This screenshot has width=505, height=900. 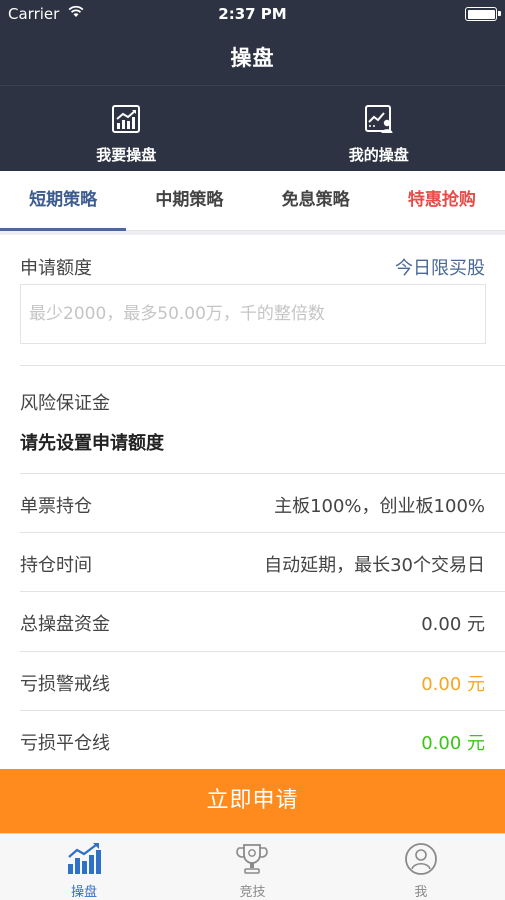 I want to click on bottom-tab-bar: 操盘 竞技 我, so click(x=252, y=866).